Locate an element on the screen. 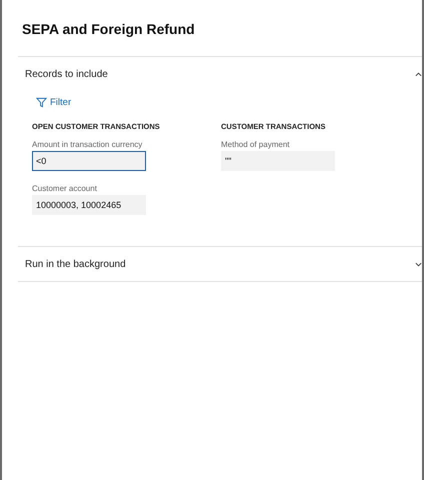 The width and height of the screenshot is (424, 480). section-header: Records to include is located at coordinates (66, 74).